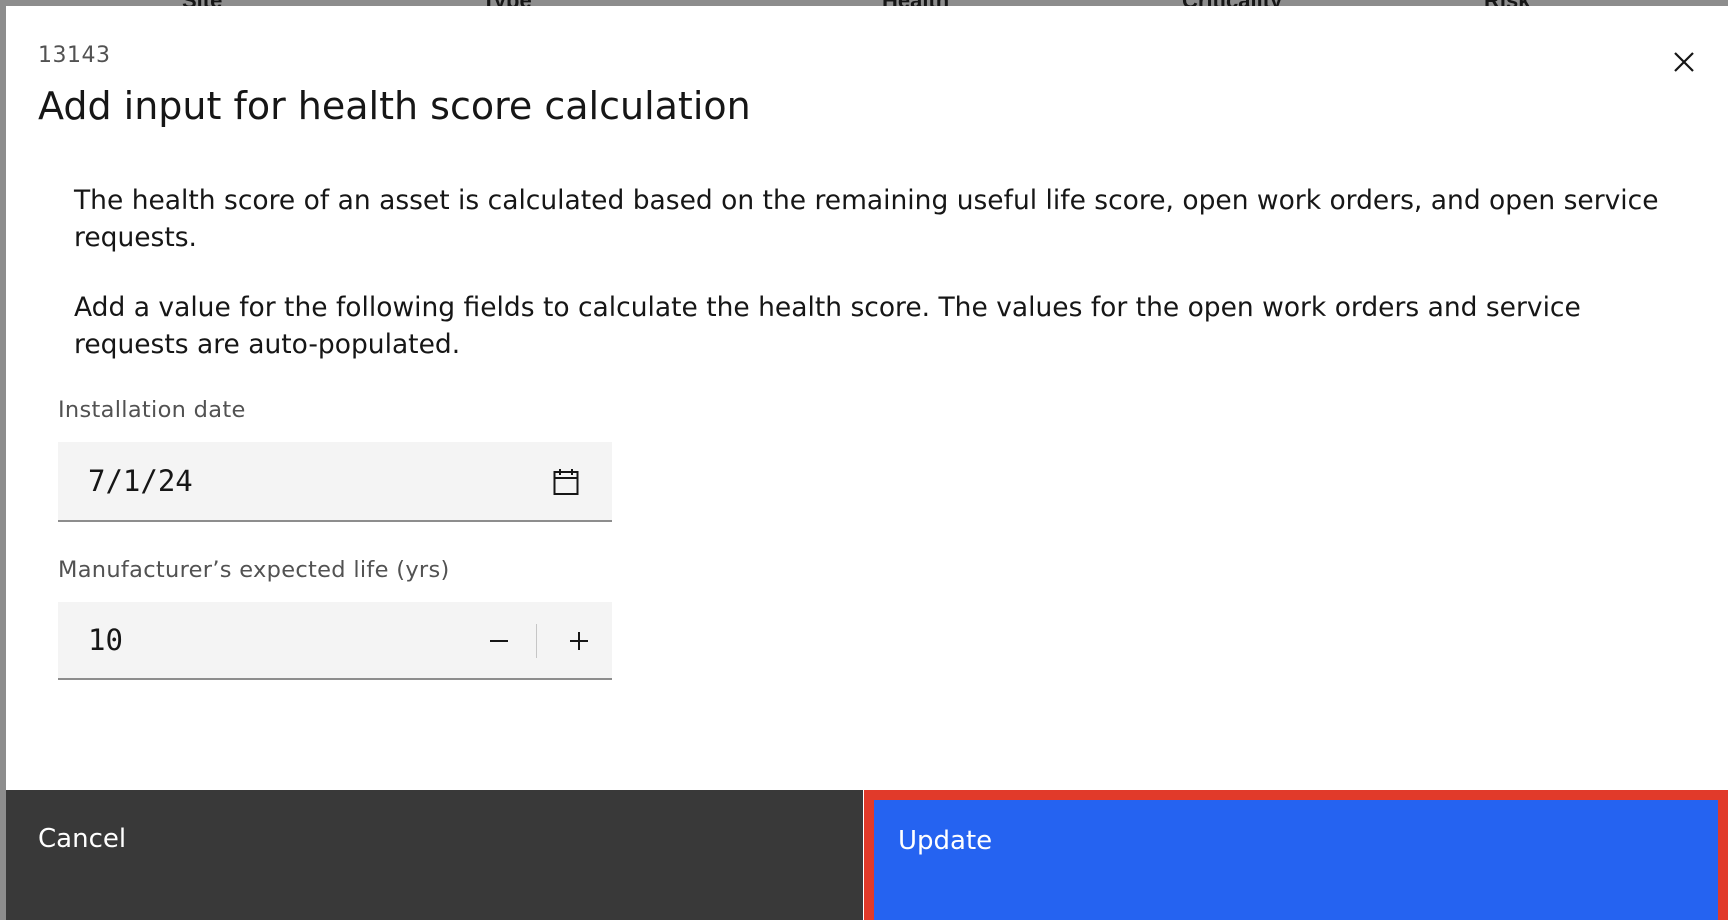 This screenshot has width=1728, height=920. I want to click on update-button-wrapper: Update, so click(1295, 855).